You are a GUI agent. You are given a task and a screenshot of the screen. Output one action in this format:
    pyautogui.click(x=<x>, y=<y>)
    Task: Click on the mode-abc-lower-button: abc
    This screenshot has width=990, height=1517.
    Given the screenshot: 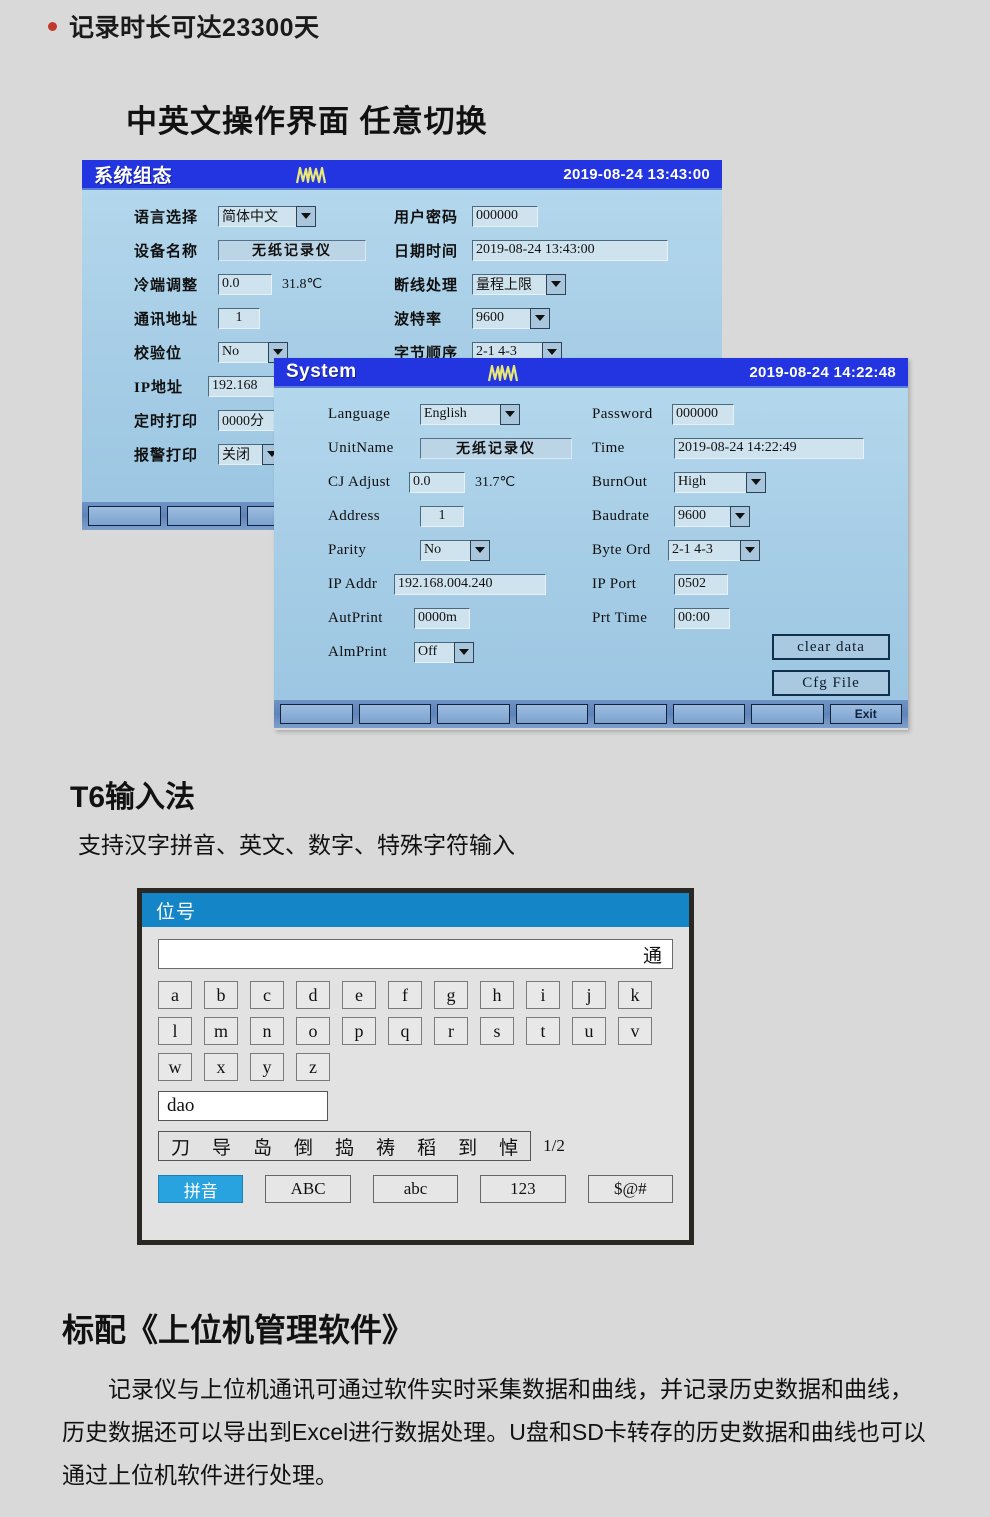 What is the action you would take?
    pyautogui.click(x=415, y=1189)
    